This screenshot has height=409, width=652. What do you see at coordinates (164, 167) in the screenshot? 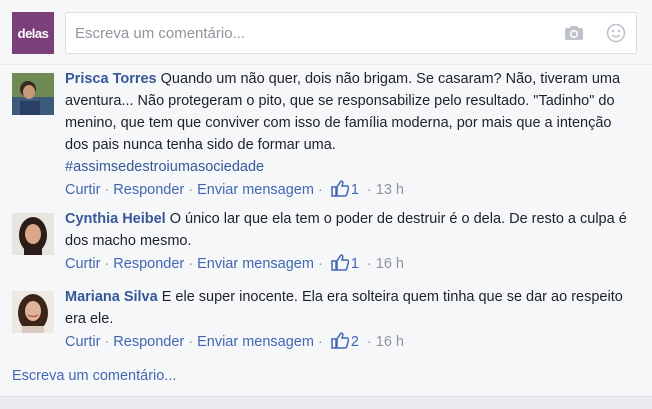
I see `hashtag-link: #assimsedestroiumasociedade` at bounding box center [164, 167].